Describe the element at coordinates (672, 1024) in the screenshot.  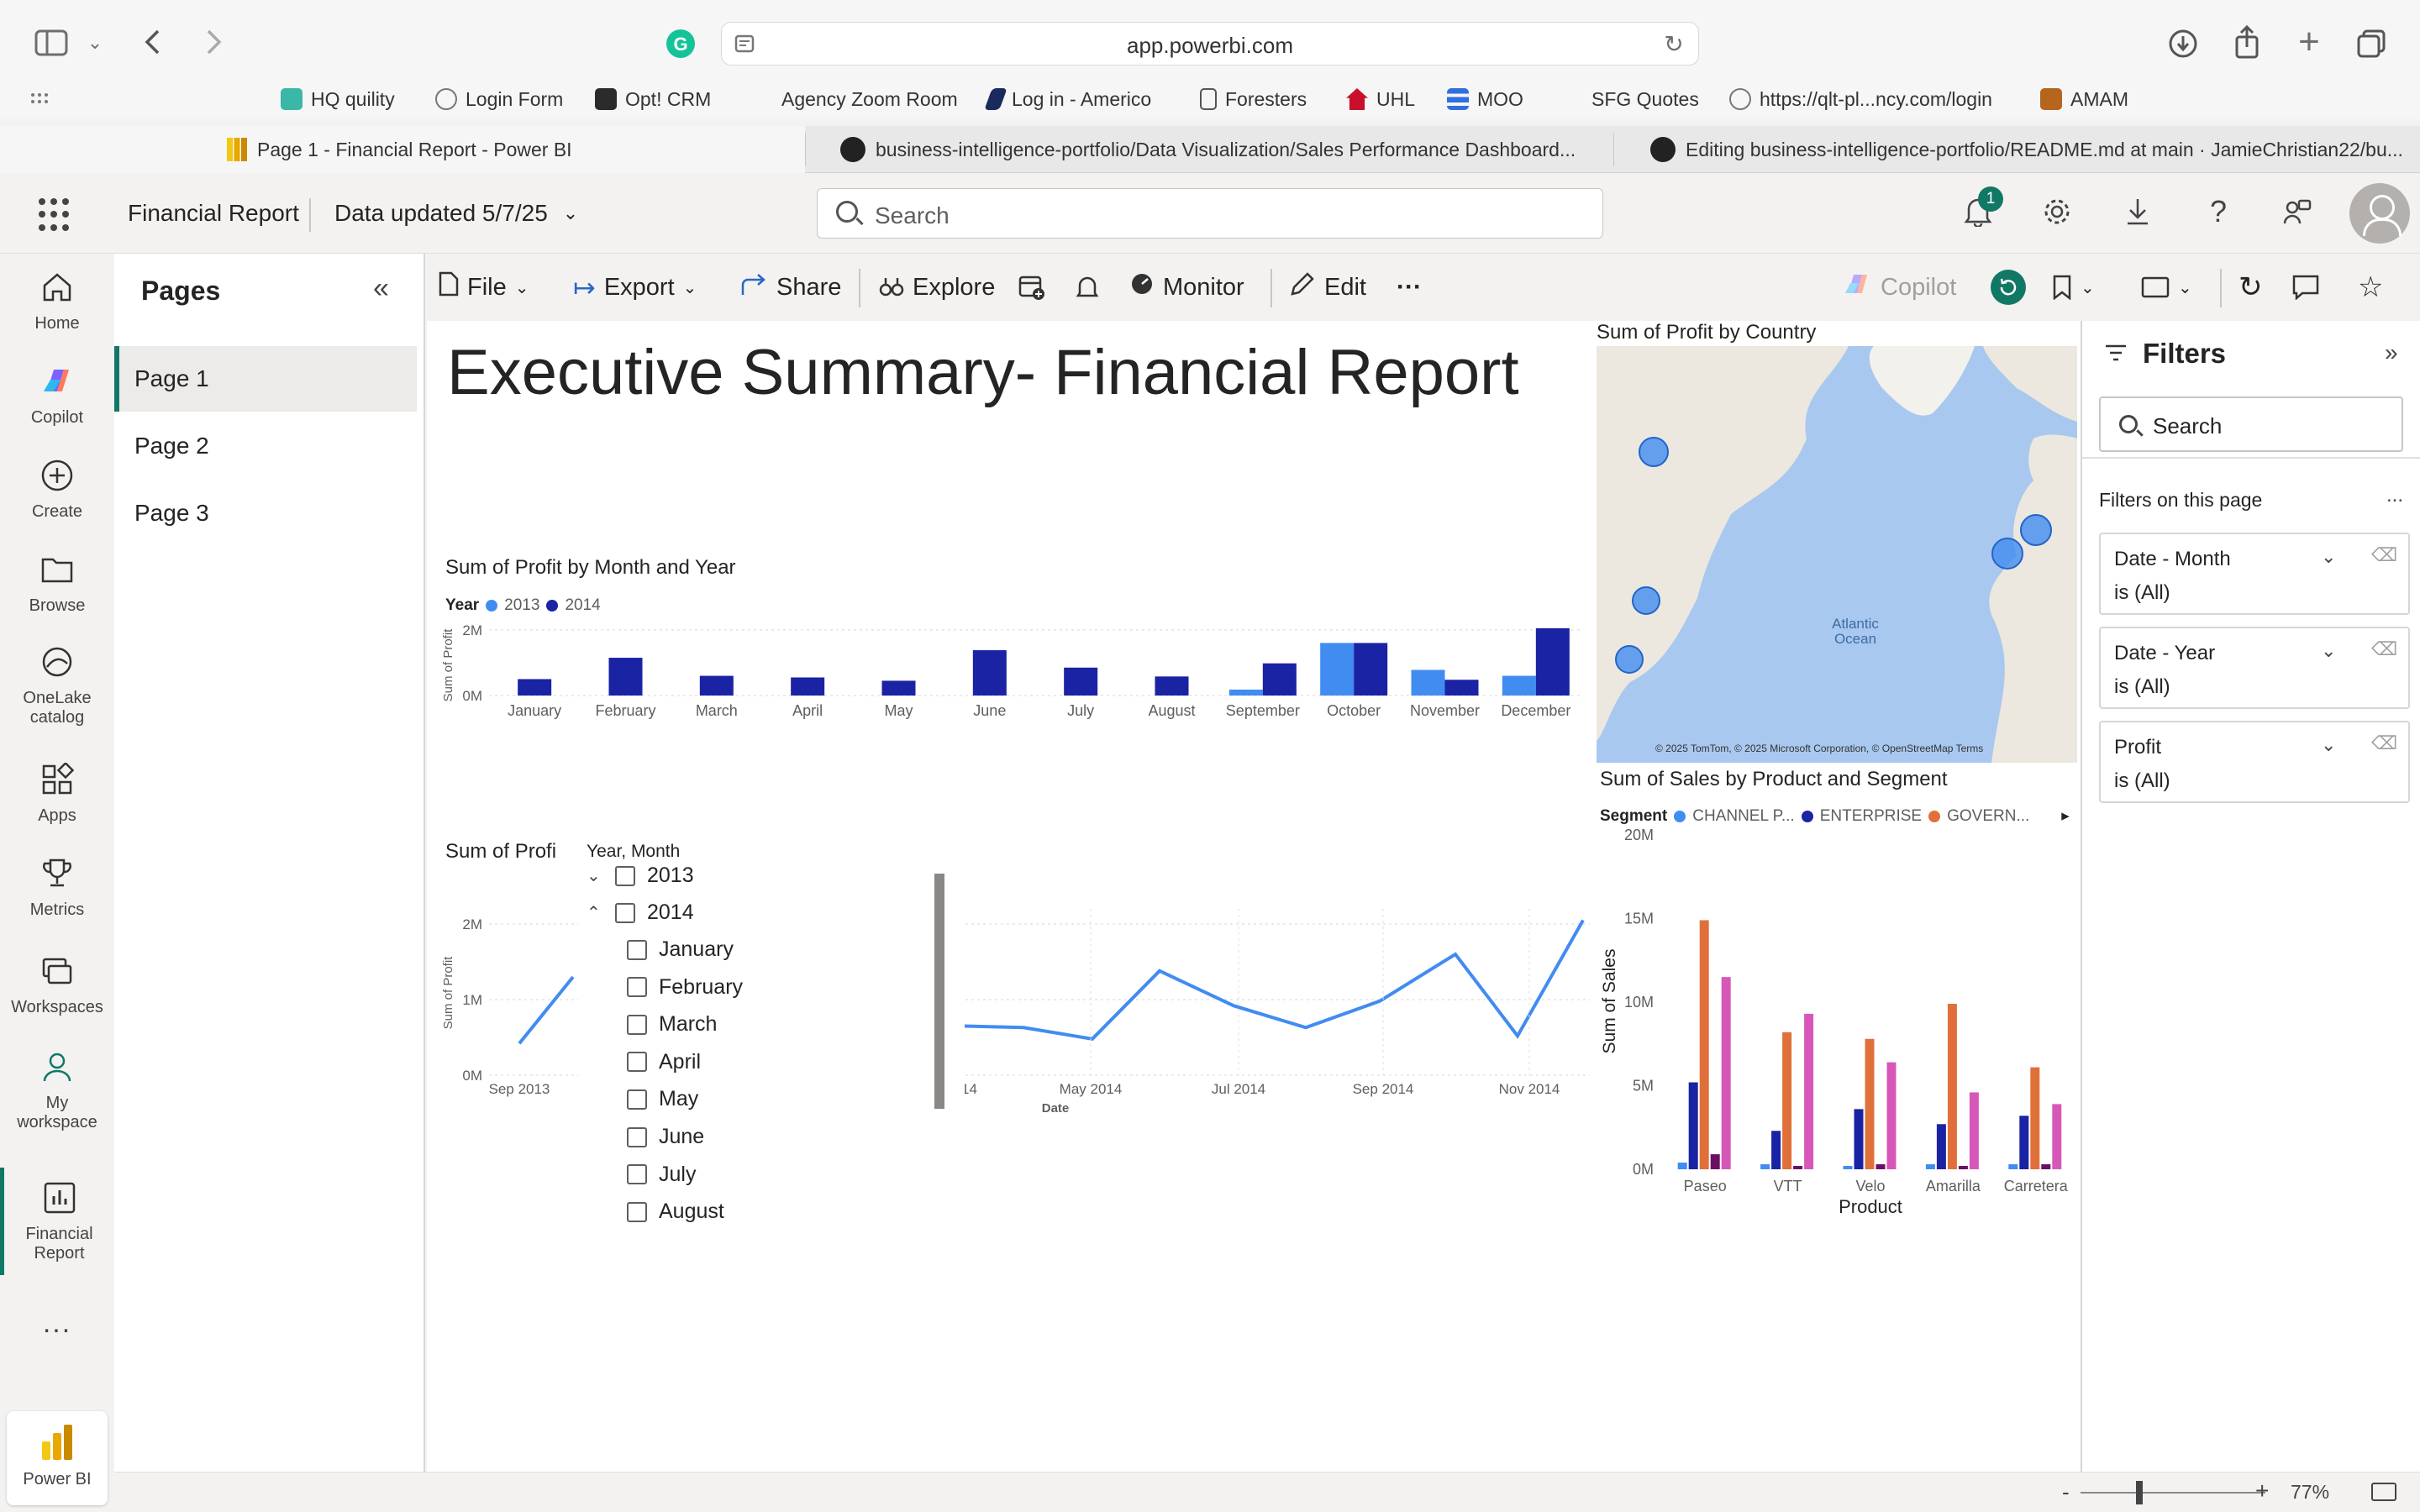
I see `slicer-month-item: March` at that location.